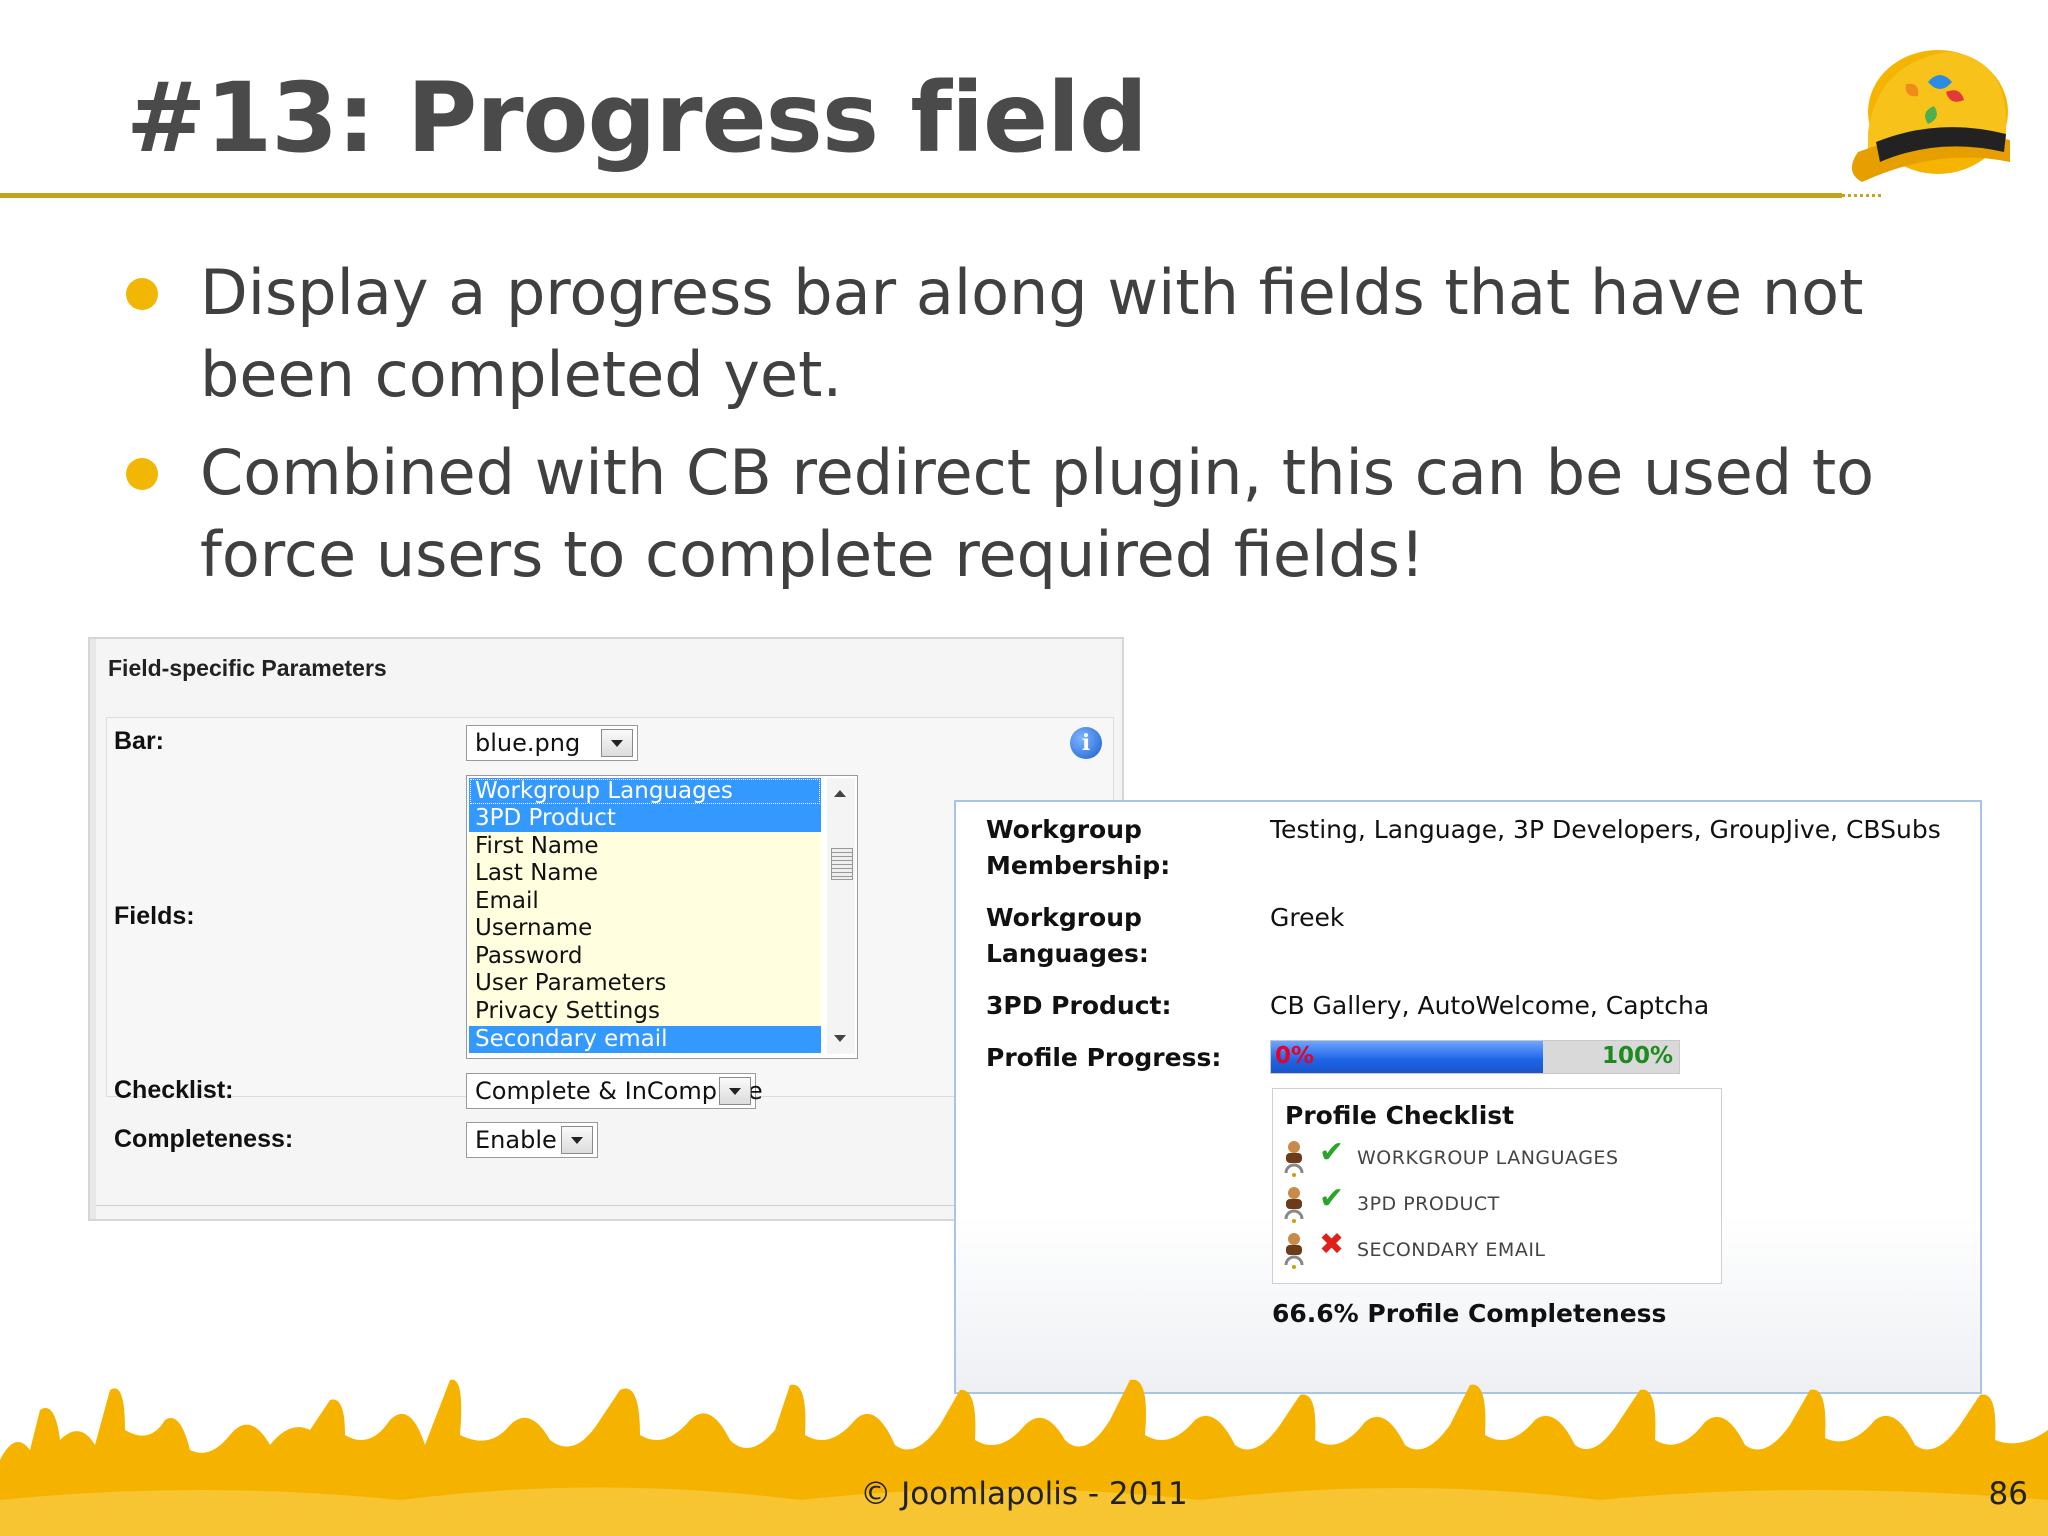 Image resolution: width=2048 pixels, height=1536 pixels. What do you see at coordinates (645, 1039) in the screenshot?
I see `fields-option: Secondary email` at bounding box center [645, 1039].